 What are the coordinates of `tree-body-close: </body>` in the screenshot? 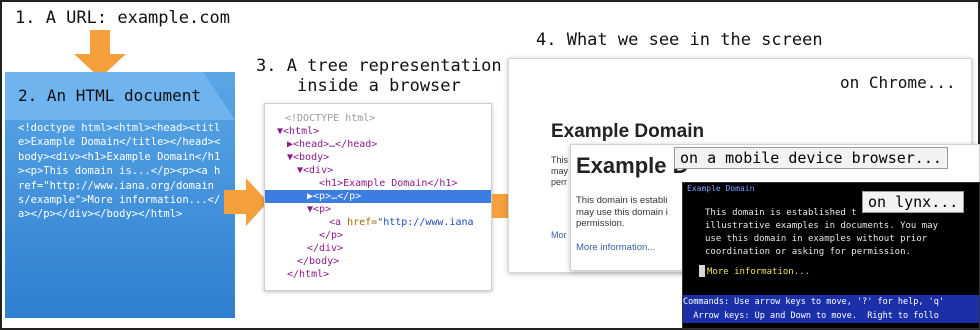 It's located at (318, 261).